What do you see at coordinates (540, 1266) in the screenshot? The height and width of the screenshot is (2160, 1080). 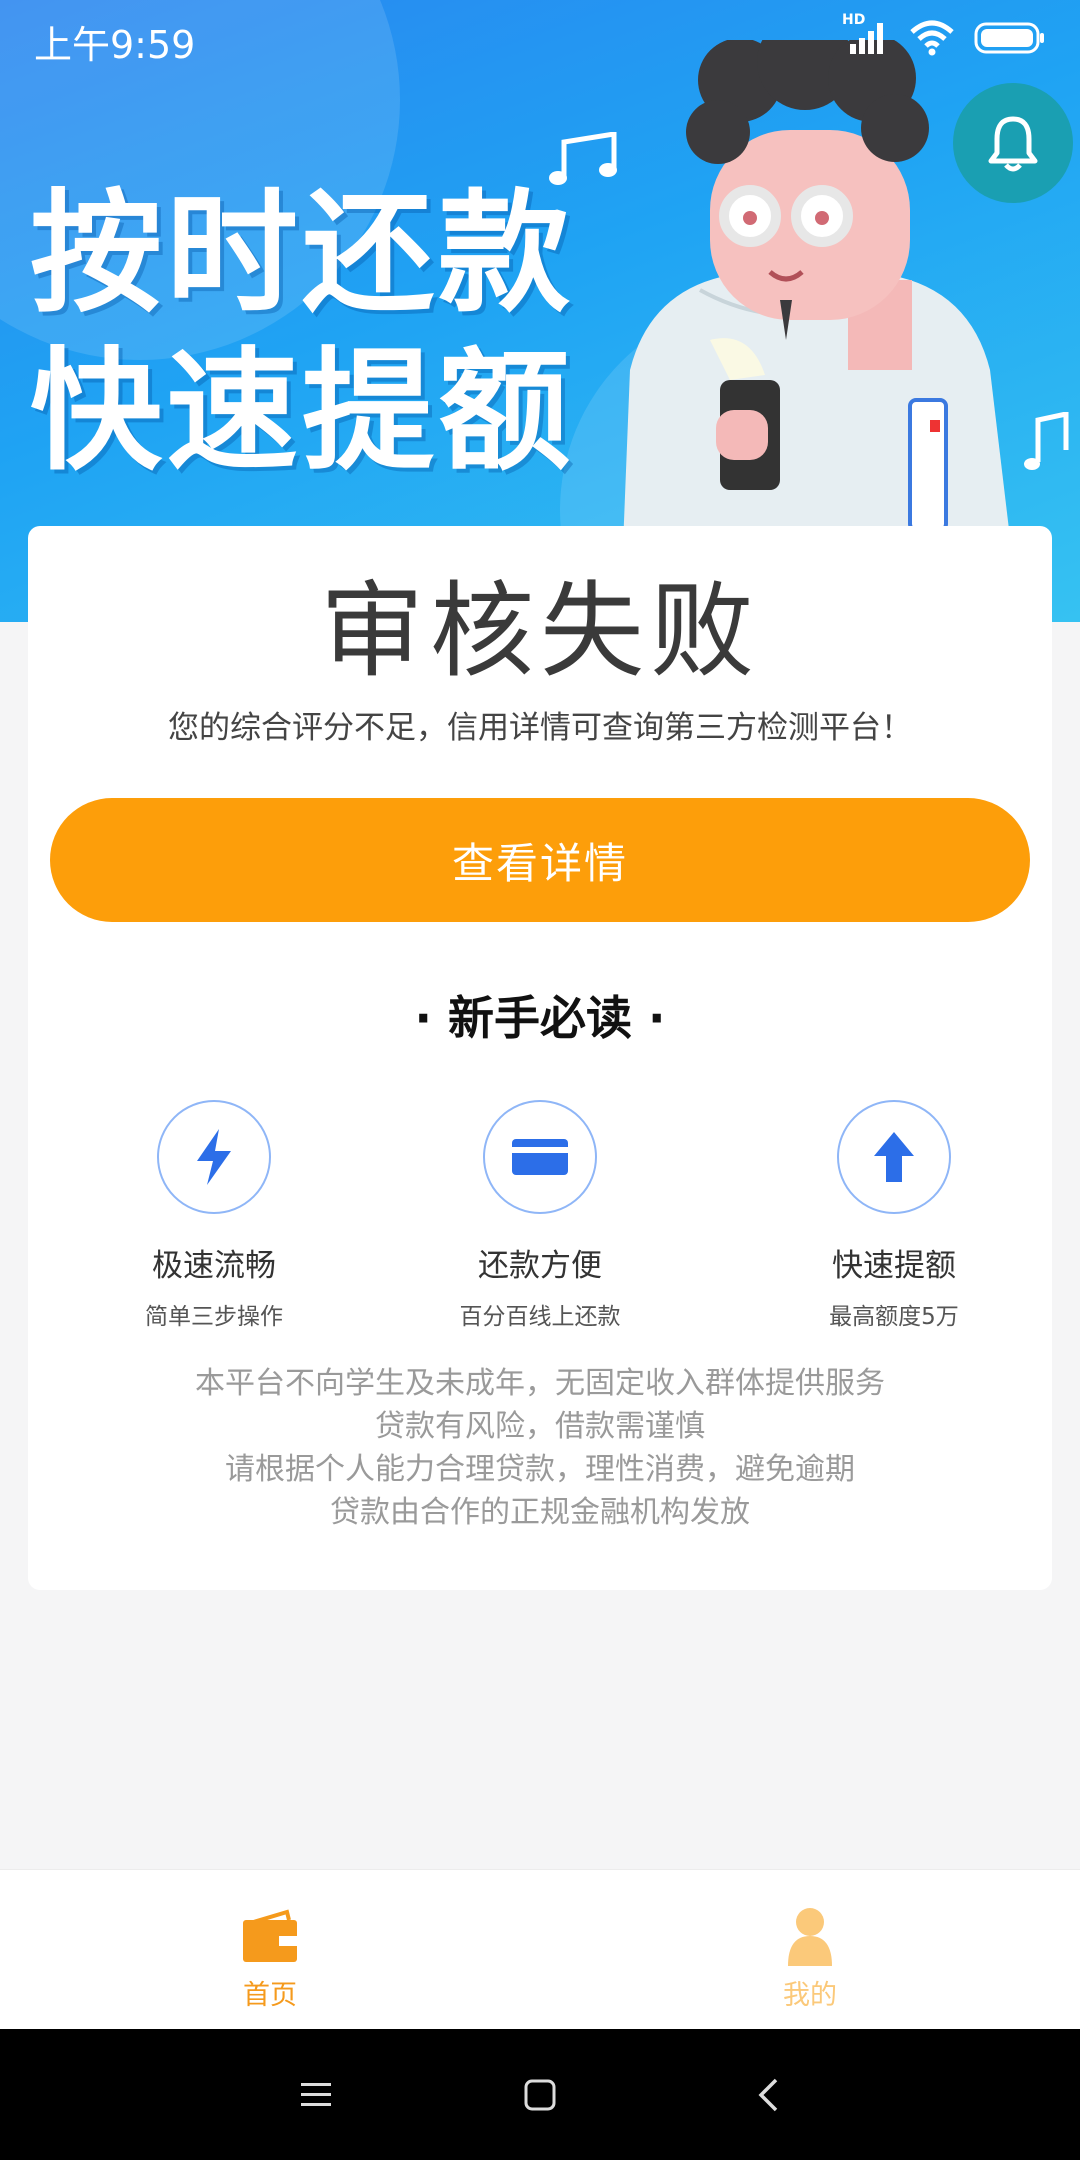 I see `feature-title: 还款方便` at bounding box center [540, 1266].